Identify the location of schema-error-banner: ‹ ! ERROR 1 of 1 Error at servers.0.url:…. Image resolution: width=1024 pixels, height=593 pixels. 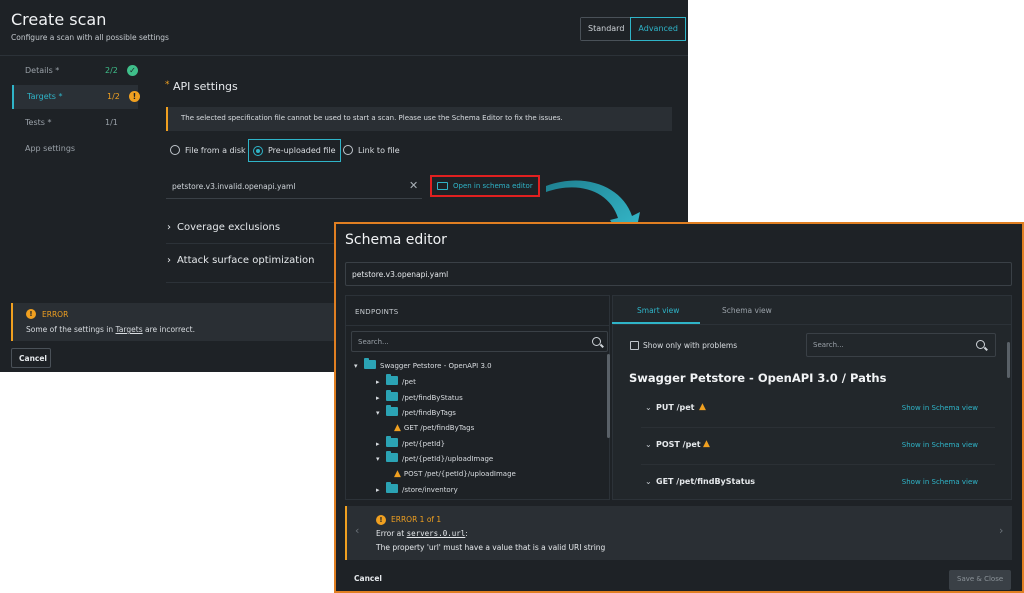
(678, 533).